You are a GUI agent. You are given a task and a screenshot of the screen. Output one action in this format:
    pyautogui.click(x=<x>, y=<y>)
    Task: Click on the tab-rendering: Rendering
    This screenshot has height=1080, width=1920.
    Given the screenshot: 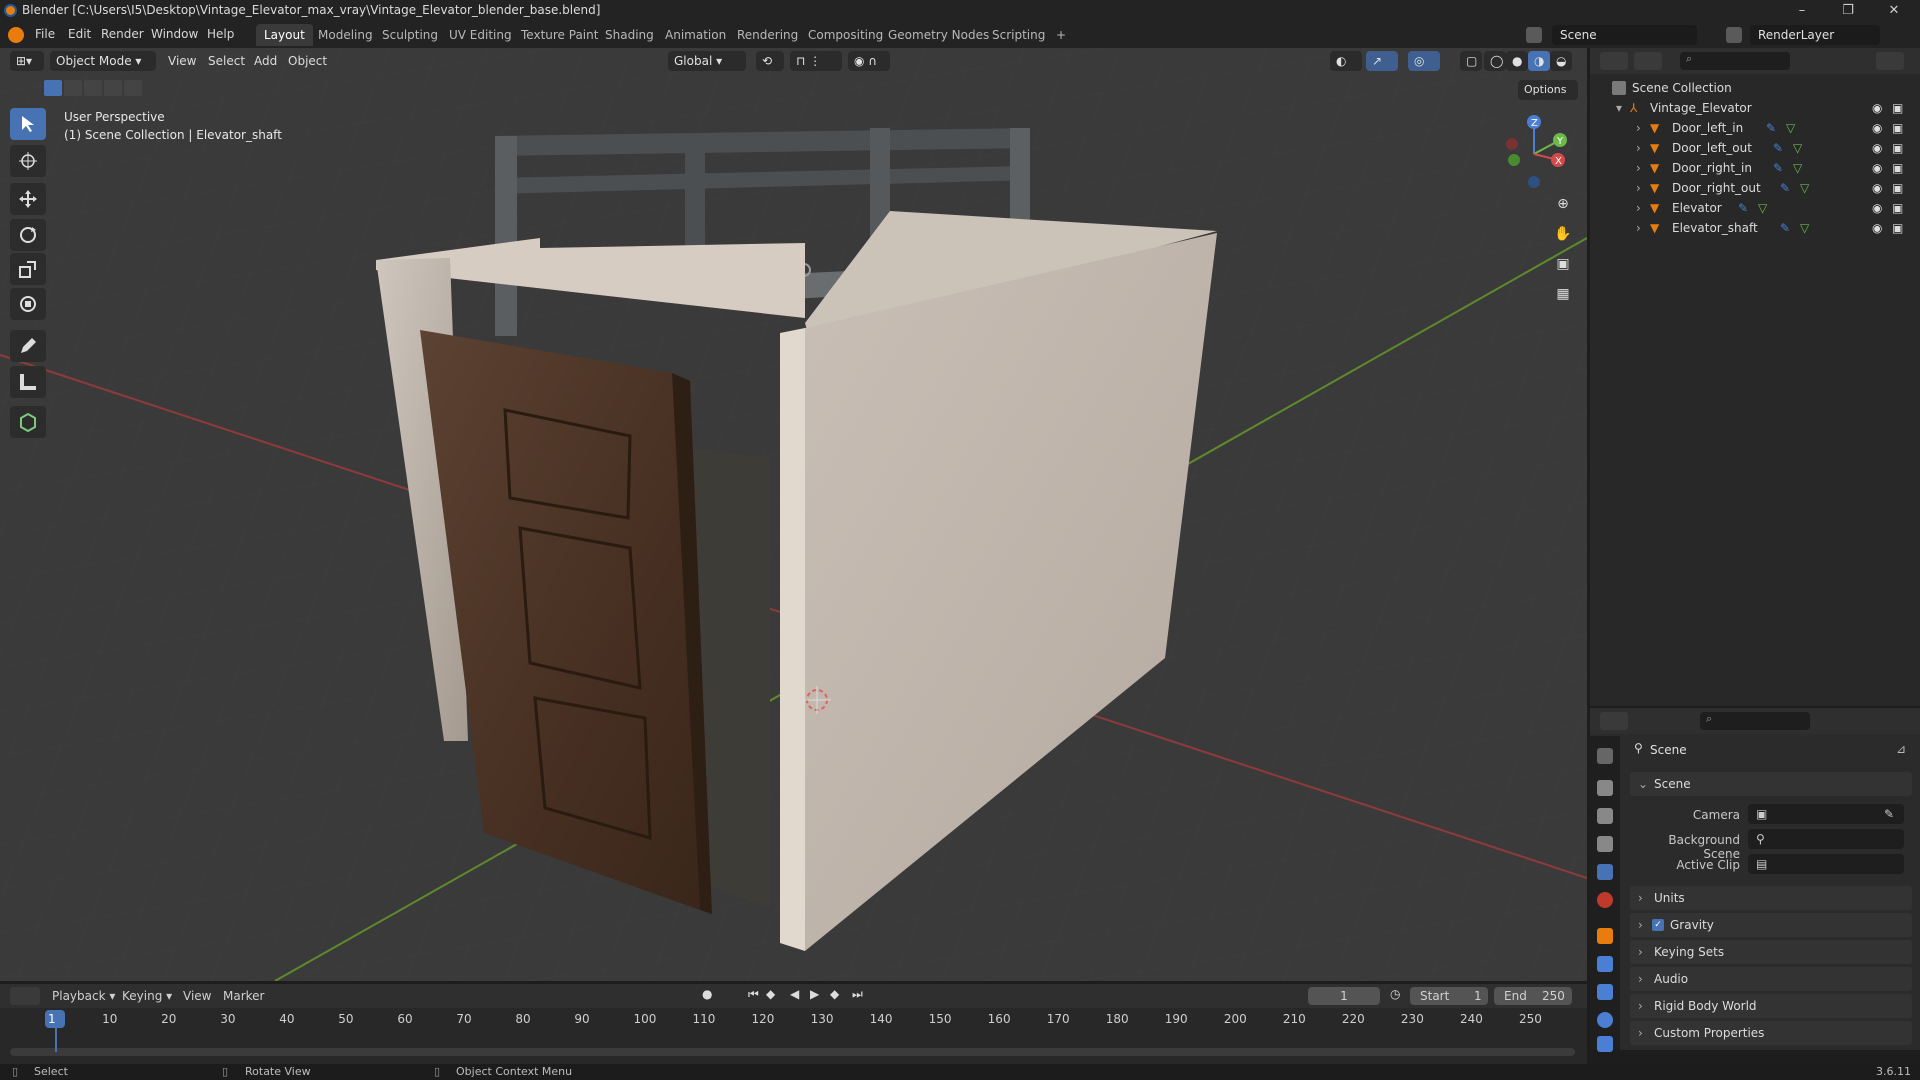 What is the action you would take?
    pyautogui.click(x=767, y=35)
    